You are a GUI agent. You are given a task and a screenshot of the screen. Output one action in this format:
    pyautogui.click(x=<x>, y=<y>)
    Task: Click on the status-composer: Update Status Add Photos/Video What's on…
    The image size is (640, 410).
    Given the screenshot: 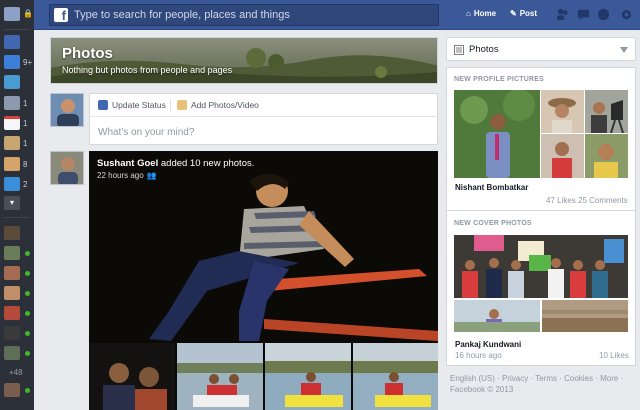 What is the action you would take?
    pyautogui.click(x=264, y=119)
    